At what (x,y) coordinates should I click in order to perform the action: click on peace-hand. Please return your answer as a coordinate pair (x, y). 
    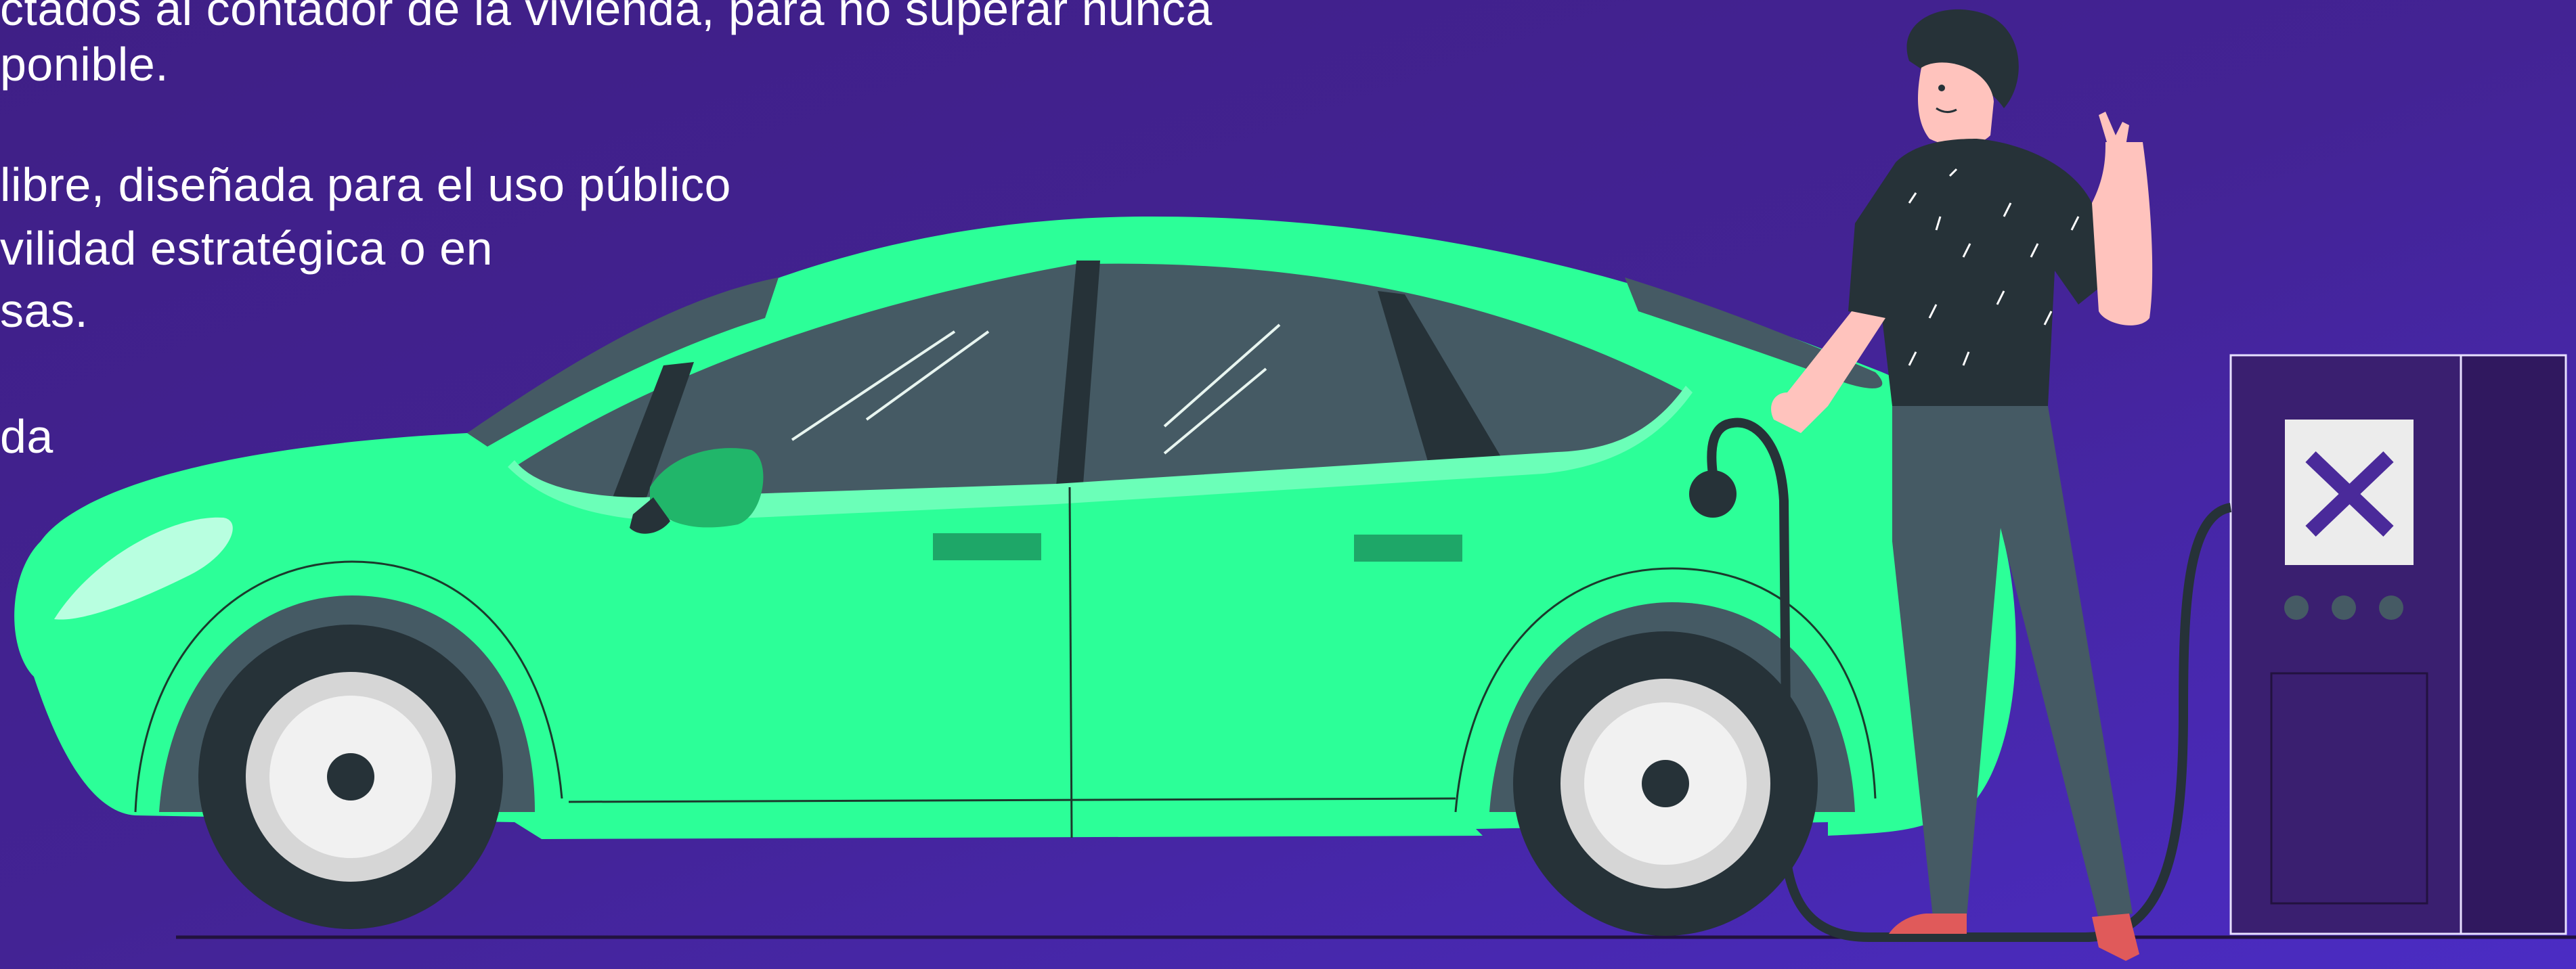
    Looking at the image, I should click on (2114, 128).